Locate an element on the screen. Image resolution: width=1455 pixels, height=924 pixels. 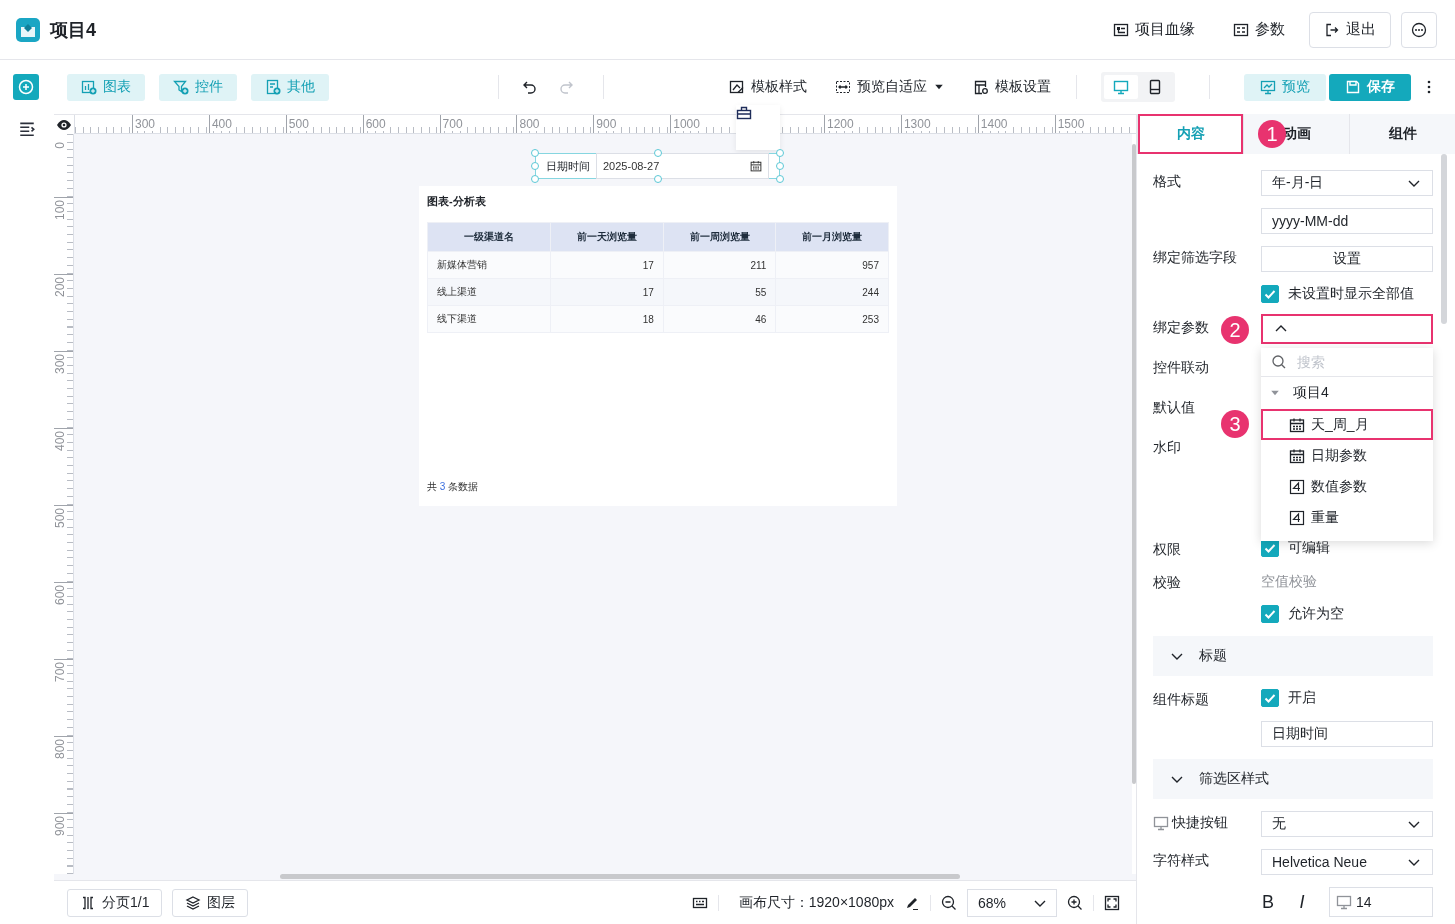
field-label: 组件标题 is located at coordinates (1181, 700).